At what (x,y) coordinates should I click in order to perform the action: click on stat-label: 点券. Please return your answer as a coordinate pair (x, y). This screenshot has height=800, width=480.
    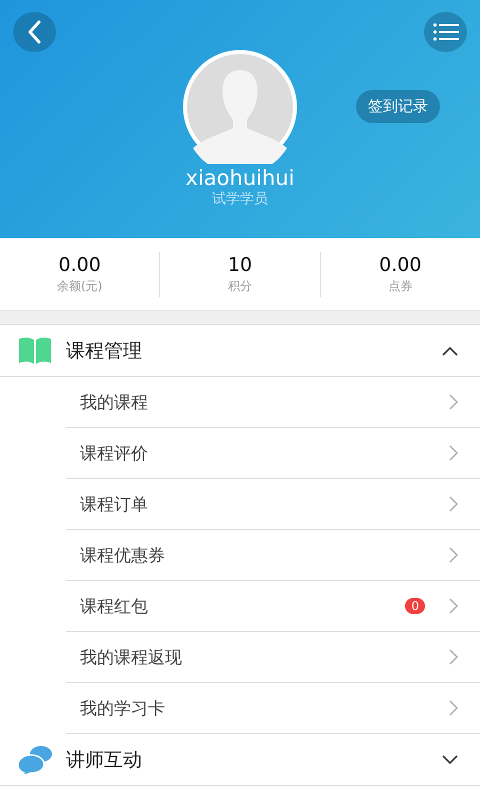
    Looking at the image, I should click on (400, 286).